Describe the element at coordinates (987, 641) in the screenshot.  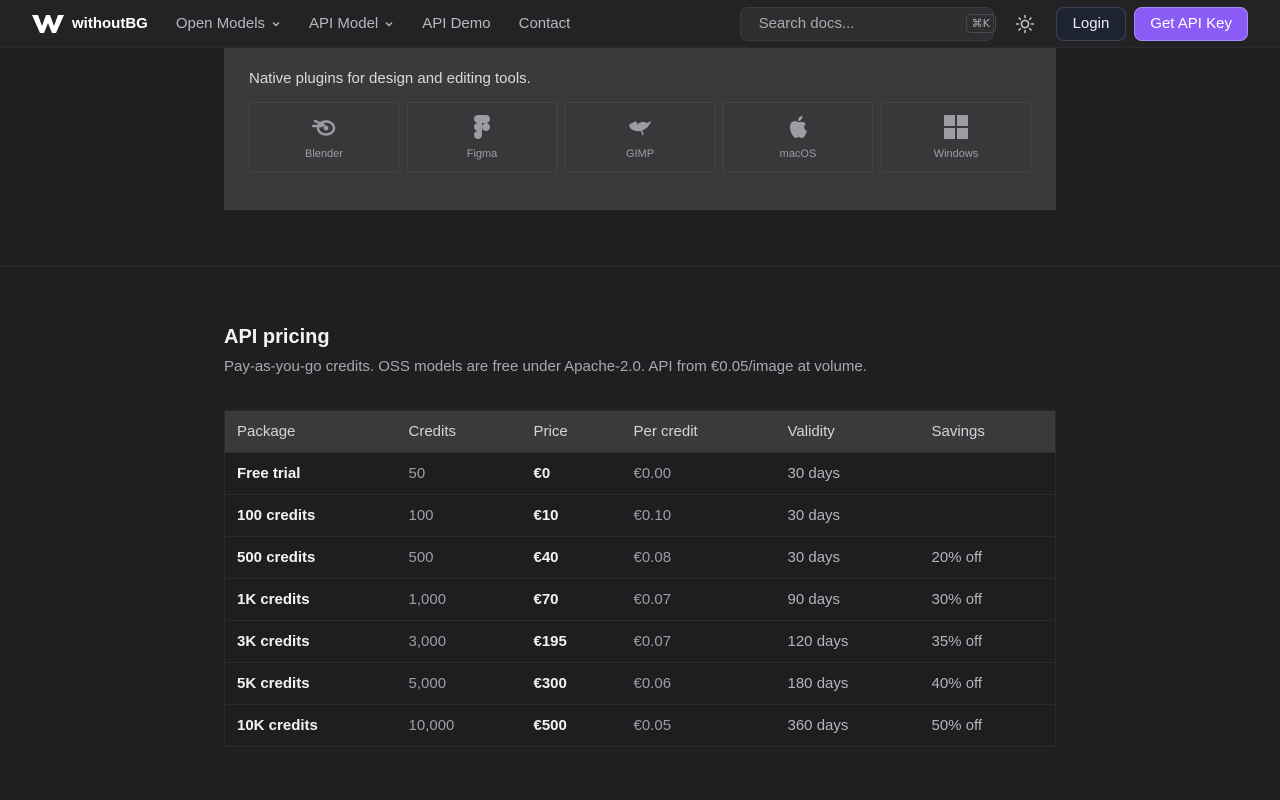
I see `cell-savings: 35% off` at that location.